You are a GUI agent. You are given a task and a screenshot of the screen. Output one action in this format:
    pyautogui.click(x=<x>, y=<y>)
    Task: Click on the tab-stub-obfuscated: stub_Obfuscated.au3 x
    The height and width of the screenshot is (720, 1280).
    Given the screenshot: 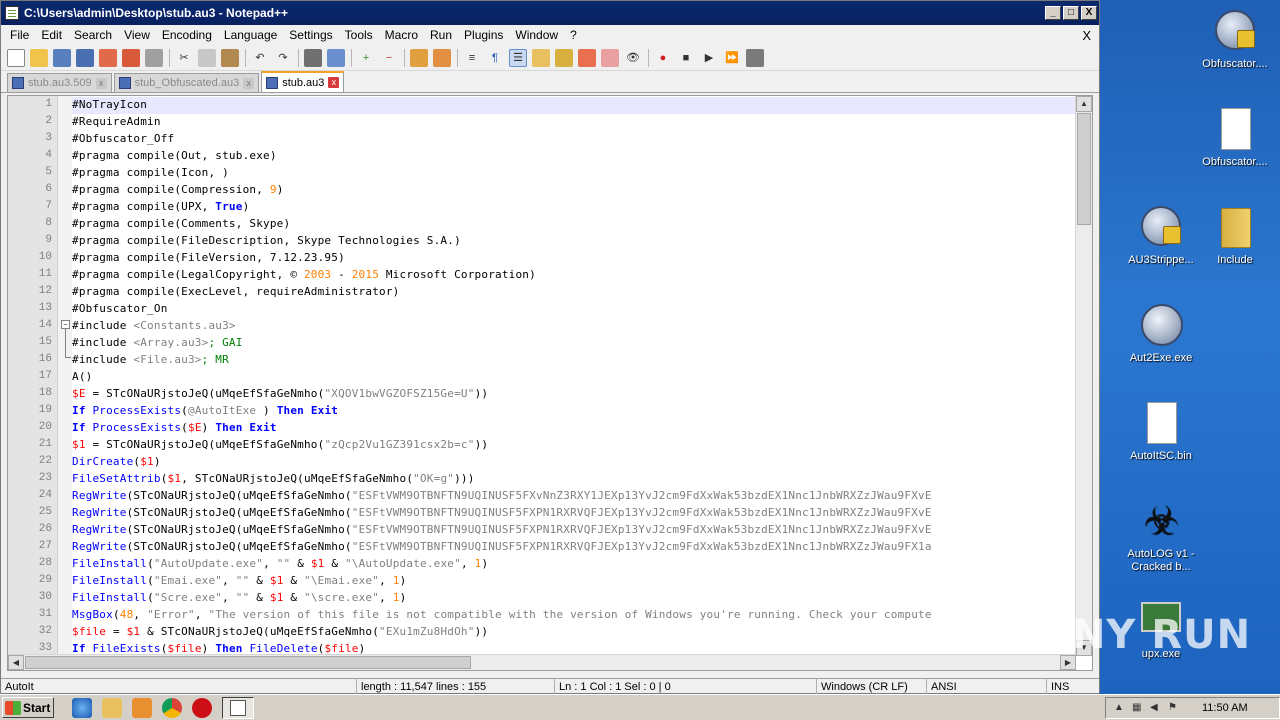 What is the action you would take?
    pyautogui.click(x=186, y=82)
    